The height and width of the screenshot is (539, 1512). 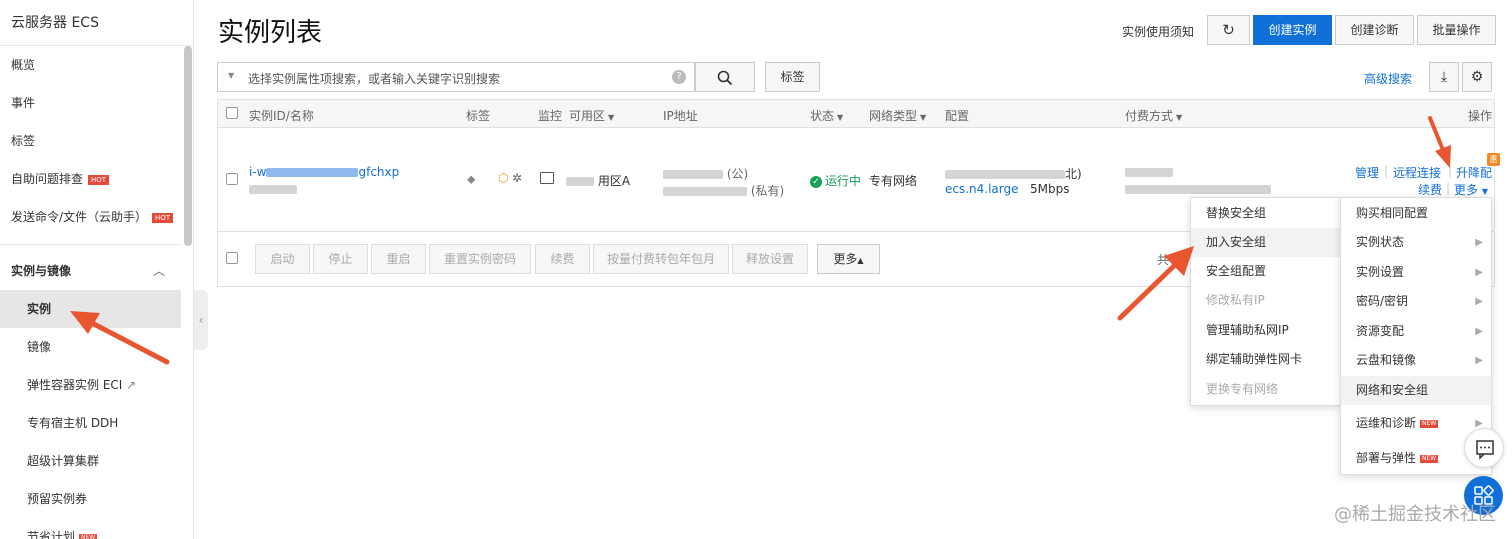 I want to click on arrow-to-upgrade, so click(x=1439, y=142).